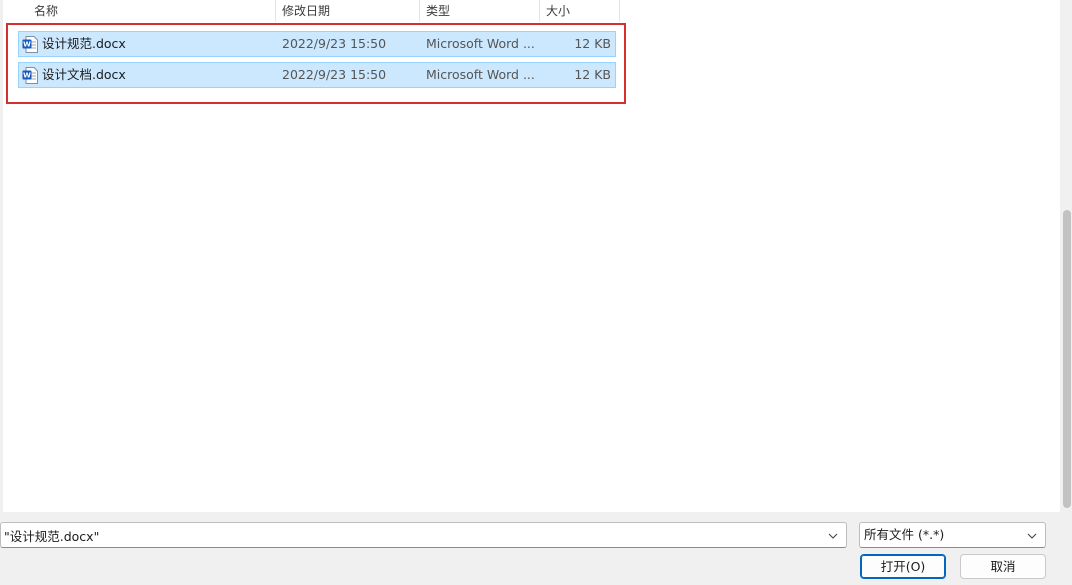 This screenshot has height=585, width=1072. Describe the element at coordinates (435, 11) in the screenshot. I see `column-header-type: 类型` at that location.